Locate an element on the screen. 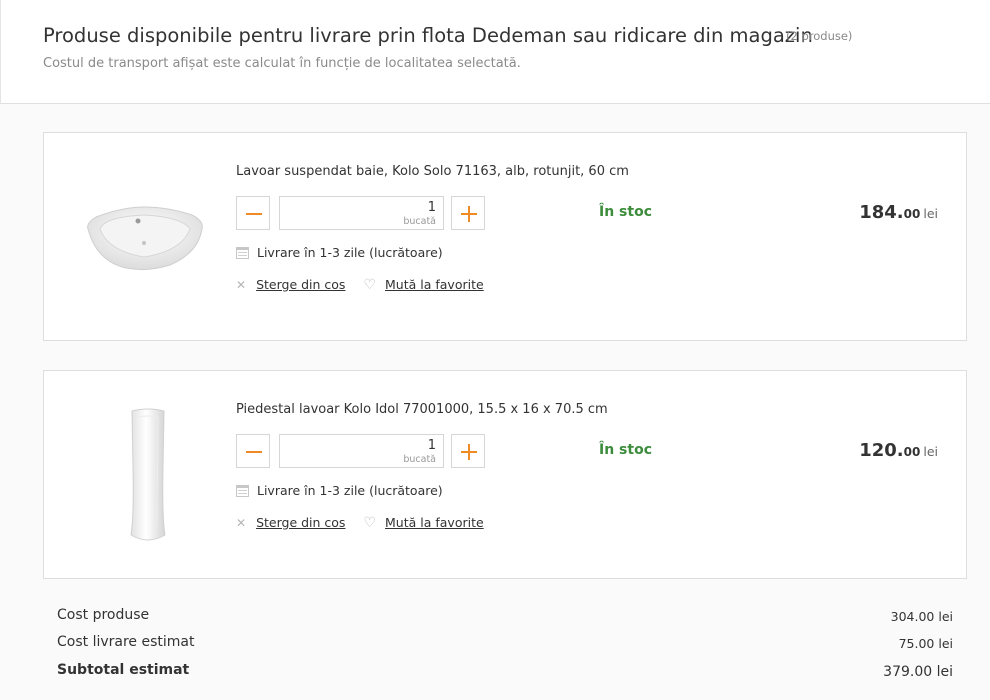 The height and width of the screenshot is (700, 990). product-count: (2 produse) is located at coordinates (819, 36).